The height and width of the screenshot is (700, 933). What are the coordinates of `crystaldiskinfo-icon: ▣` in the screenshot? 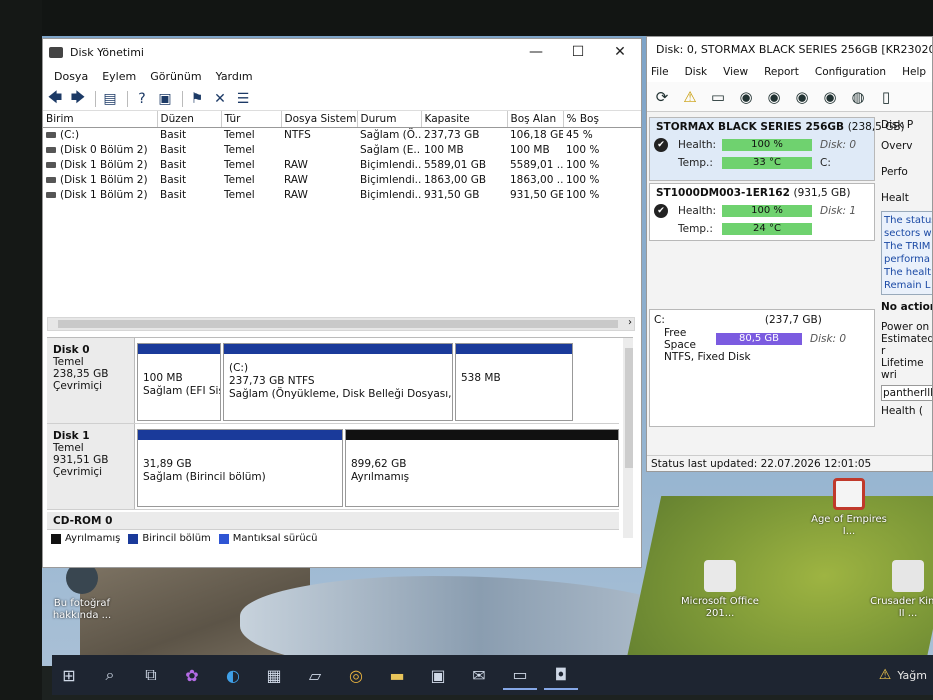 It's located at (438, 675).